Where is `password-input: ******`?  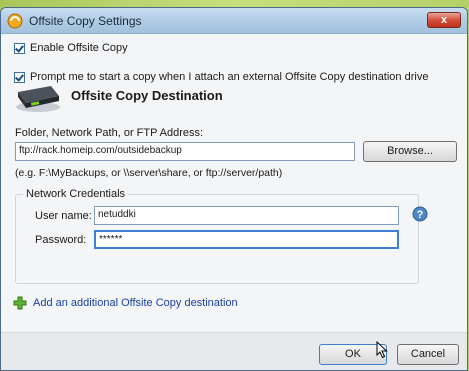 password-input: ****** is located at coordinates (246, 239).